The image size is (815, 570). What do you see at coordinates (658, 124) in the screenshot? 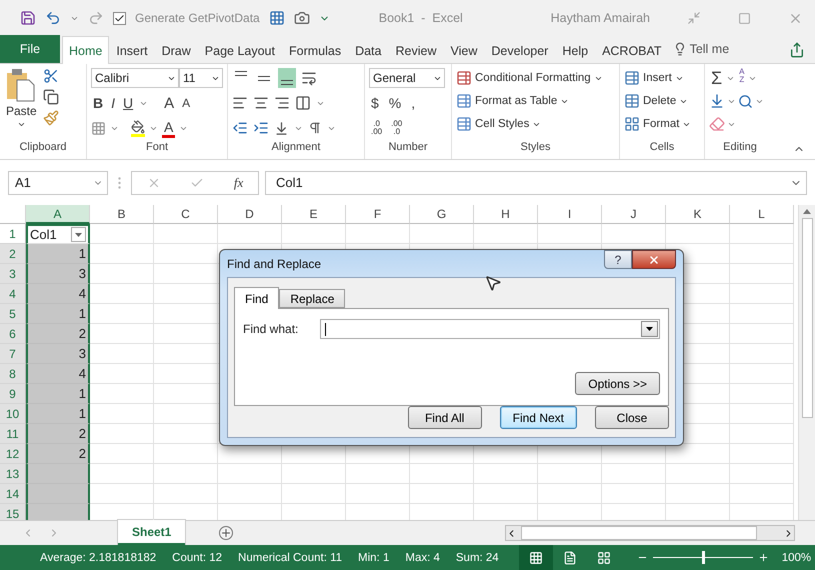
I see `cells-button: Format` at bounding box center [658, 124].